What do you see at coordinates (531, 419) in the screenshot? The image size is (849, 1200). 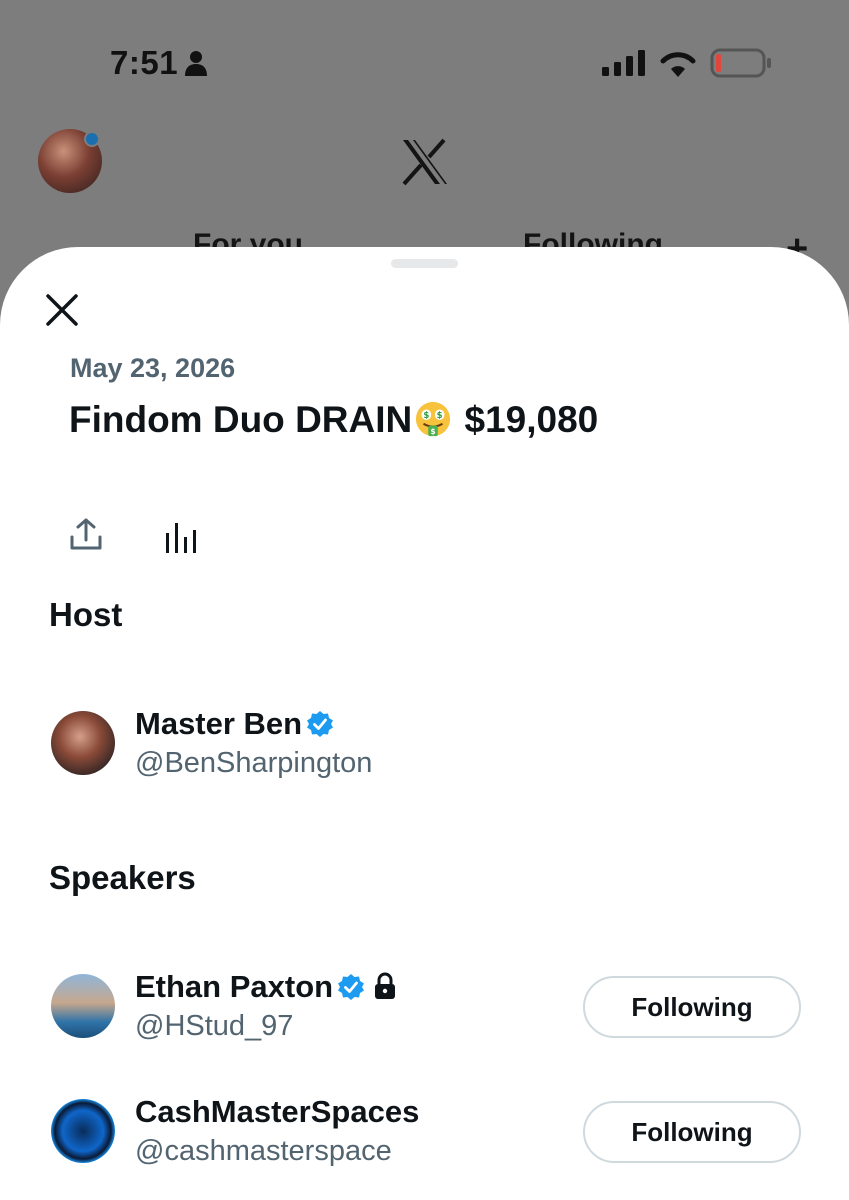 I see `space-amount: $19,080` at bounding box center [531, 419].